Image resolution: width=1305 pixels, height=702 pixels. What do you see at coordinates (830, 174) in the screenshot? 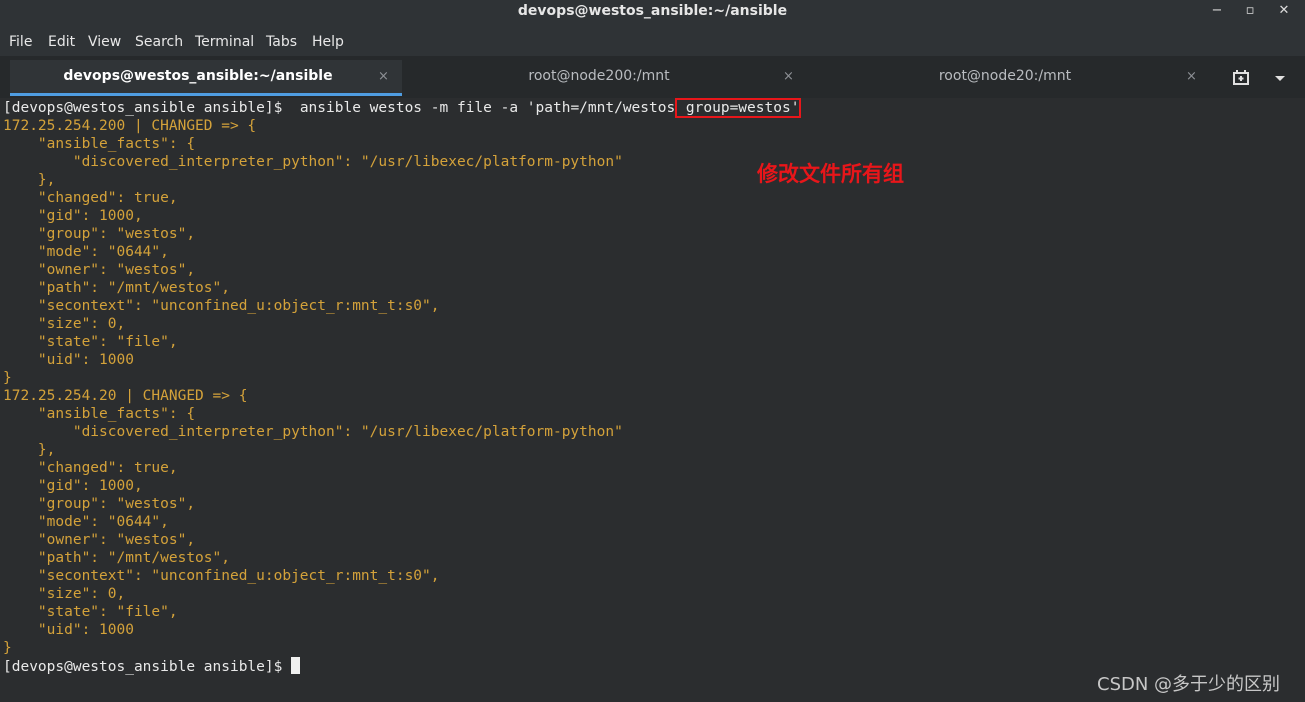
I see `annotation-label: 修改文件所有组` at bounding box center [830, 174].